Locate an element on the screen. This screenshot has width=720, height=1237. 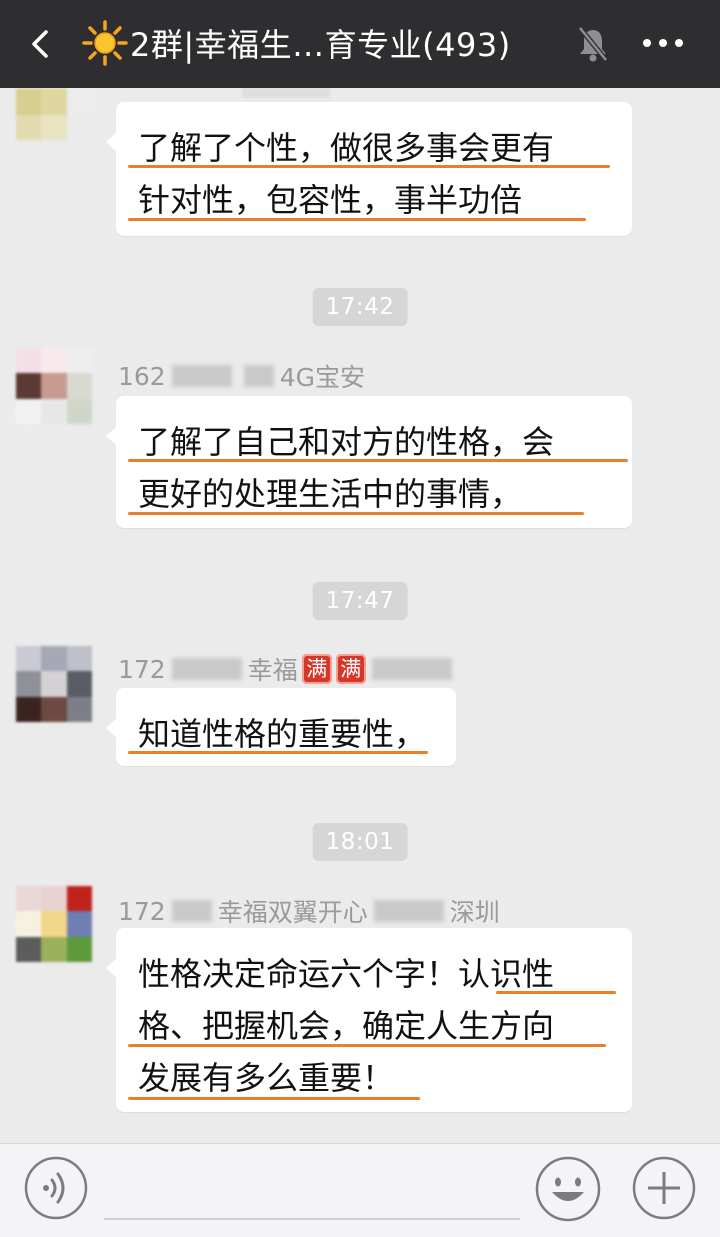
sun-icon is located at coordinates (105, 43).